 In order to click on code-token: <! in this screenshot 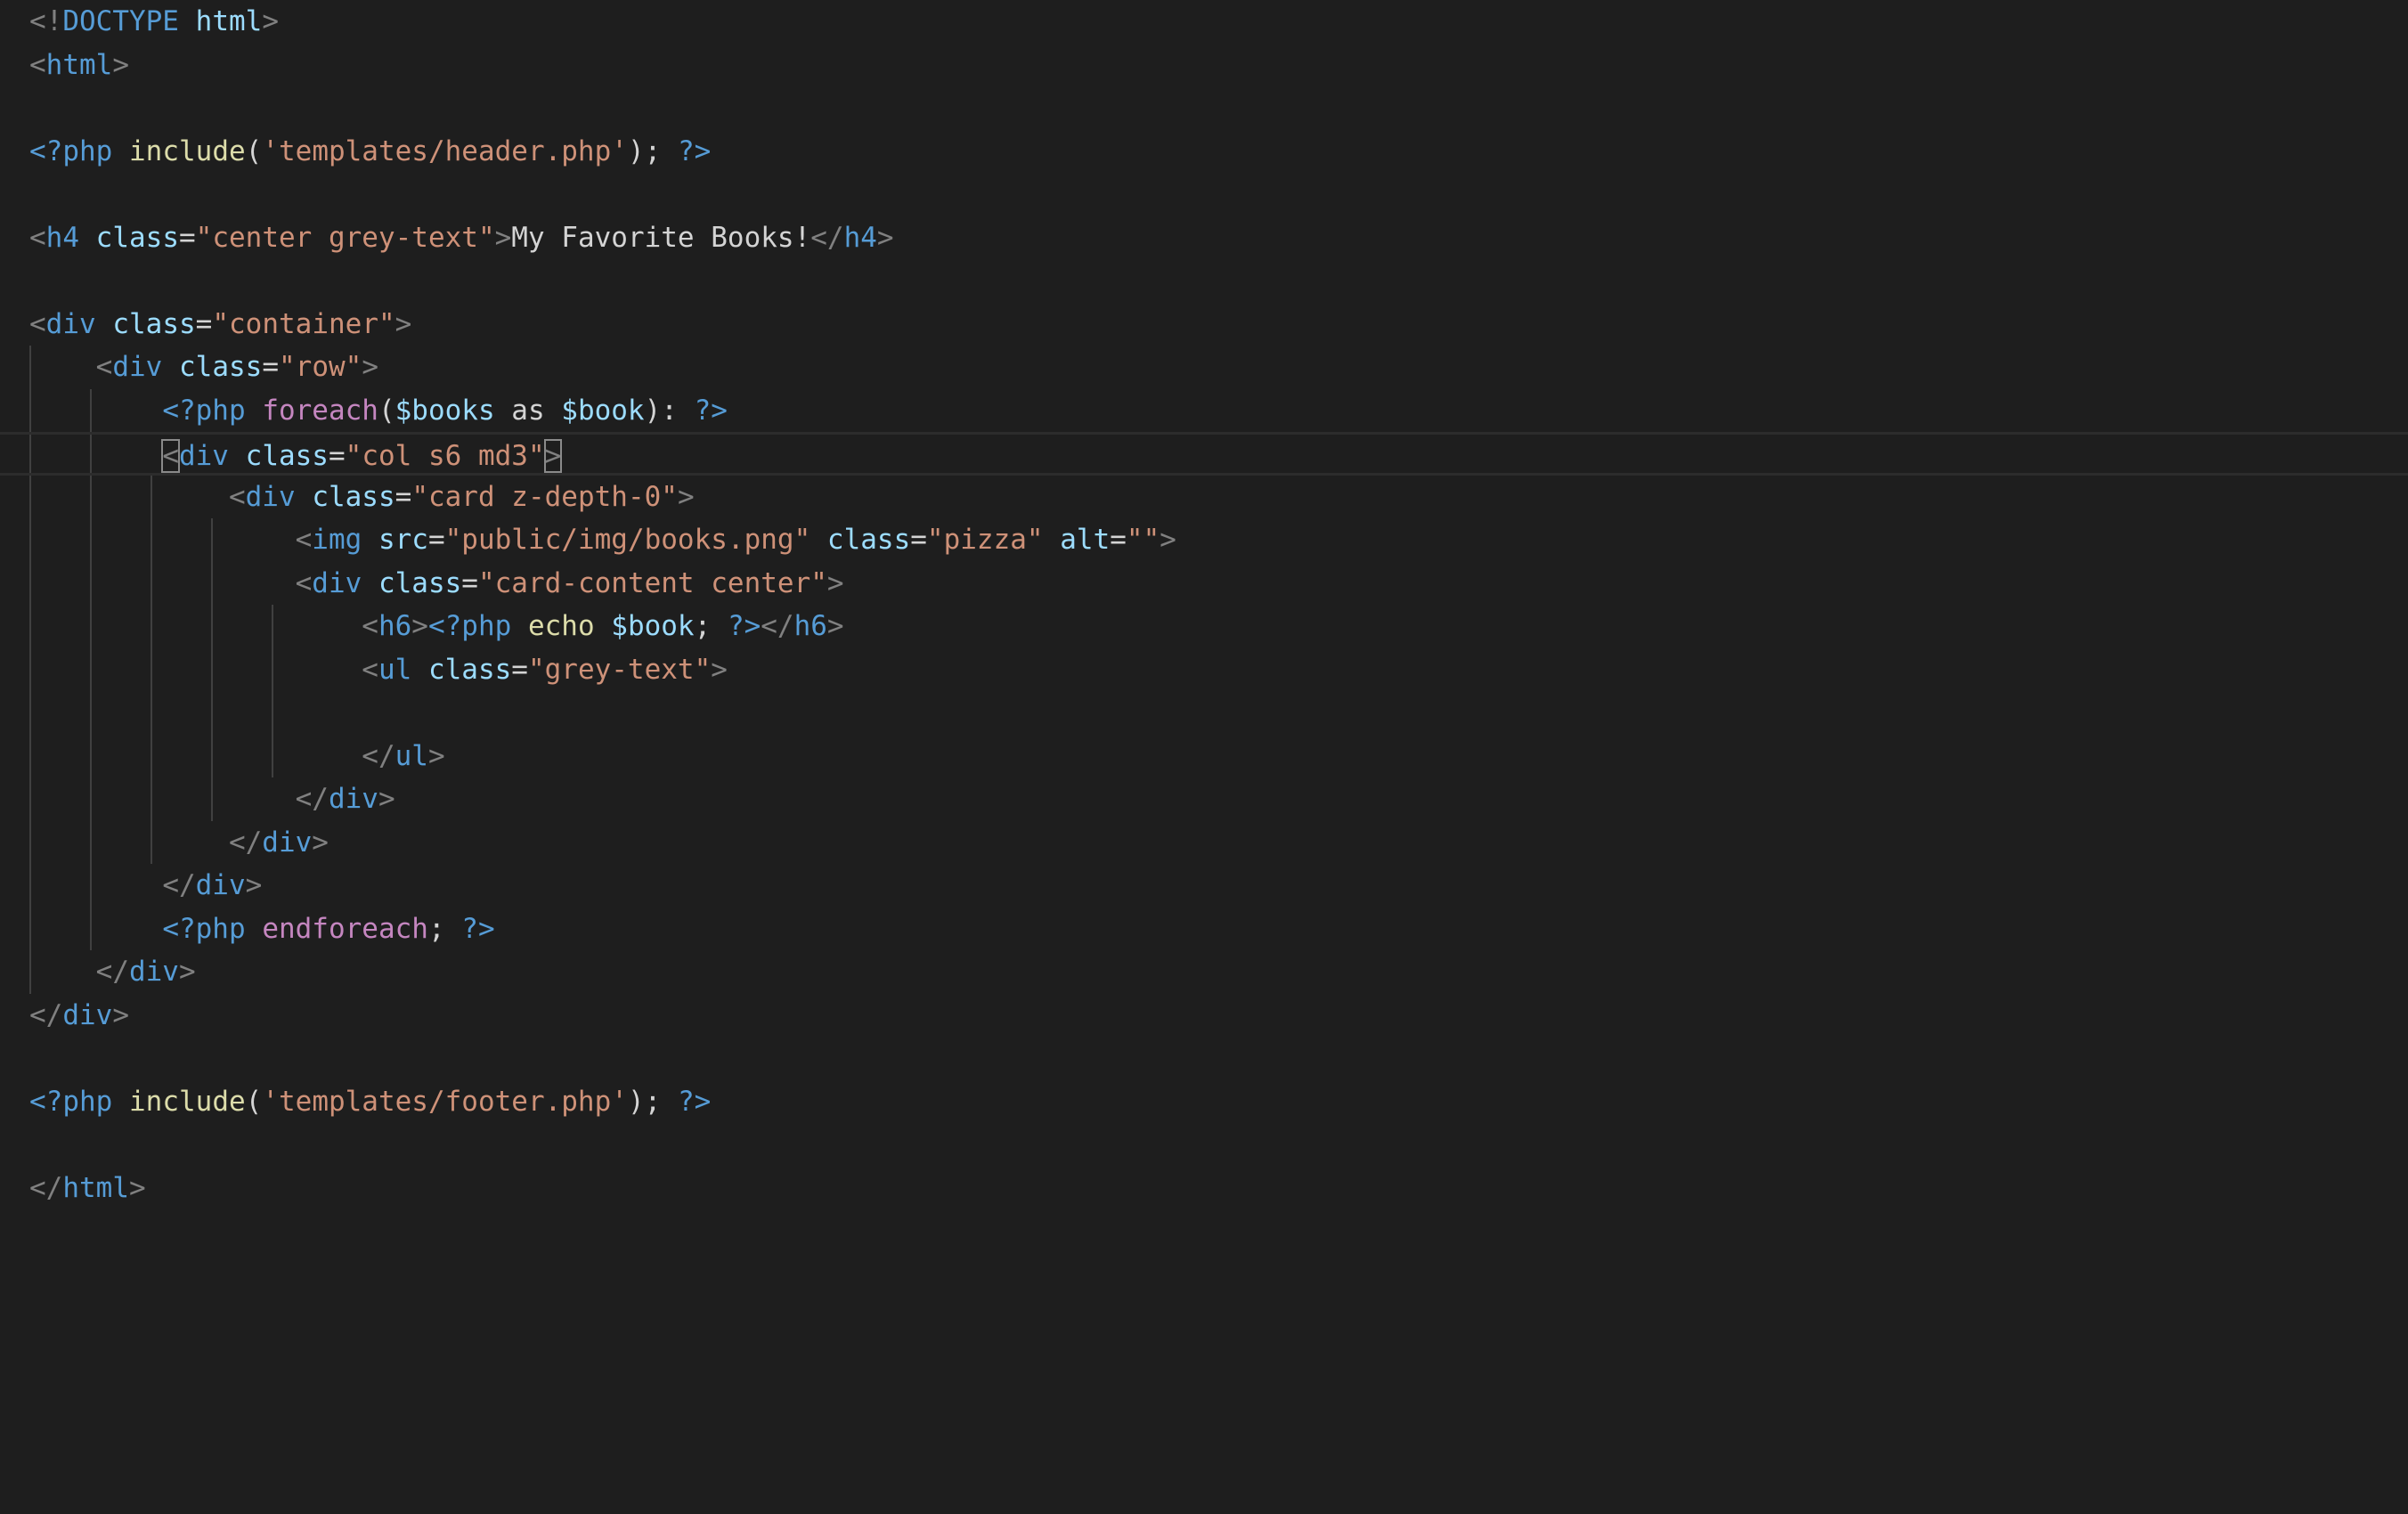, I will do `click(46, 21)`.